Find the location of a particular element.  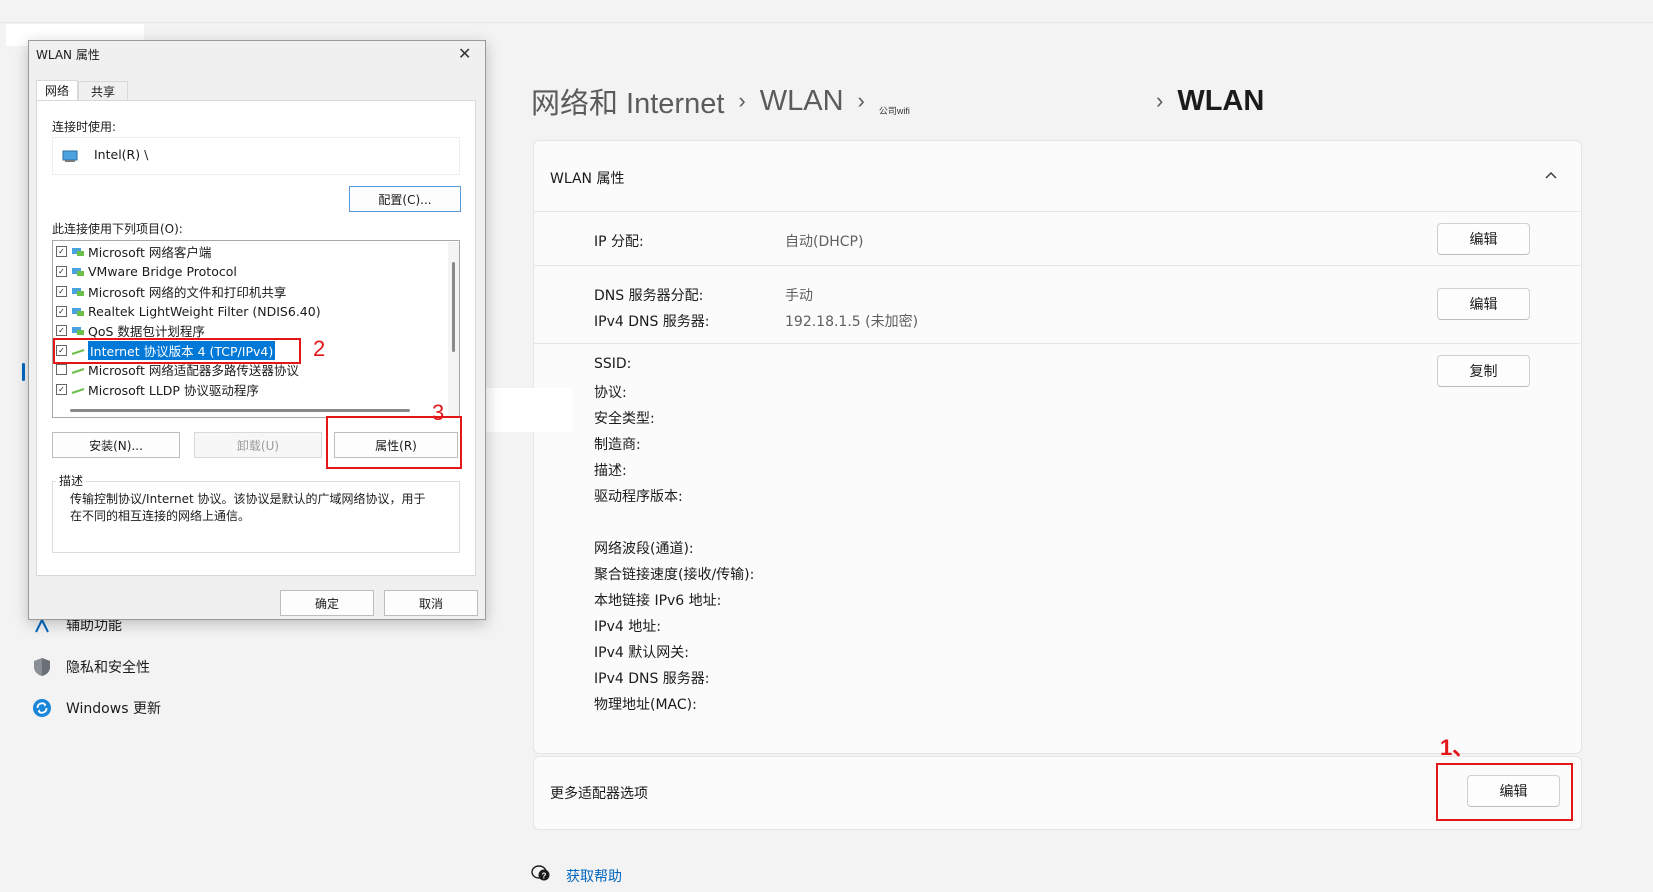

items-label: 此连接使用下列项目(O): is located at coordinates (117, 229).